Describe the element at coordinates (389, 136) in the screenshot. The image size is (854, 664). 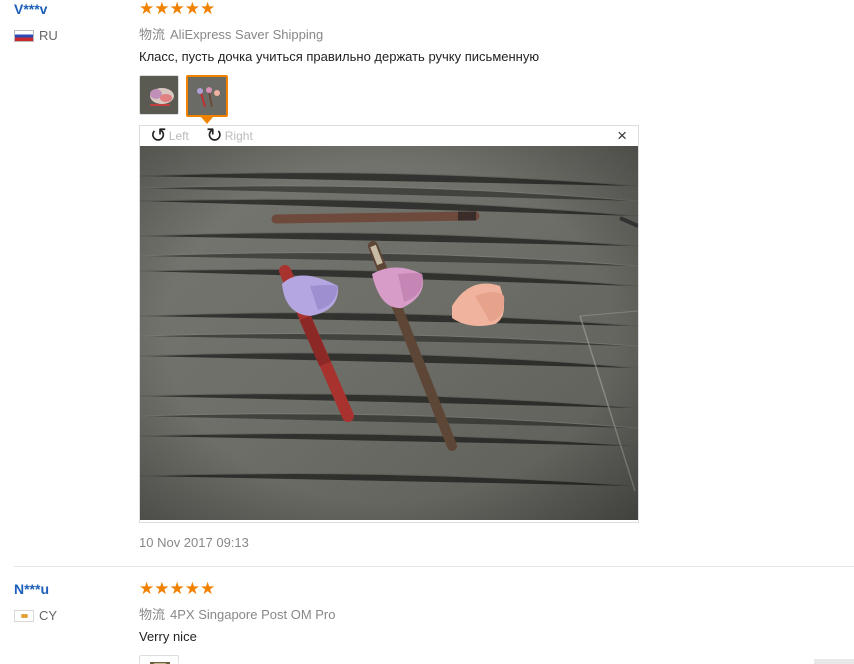
I see `viewer-toolbar: ↺ Left ↻ Right ×` at that location.